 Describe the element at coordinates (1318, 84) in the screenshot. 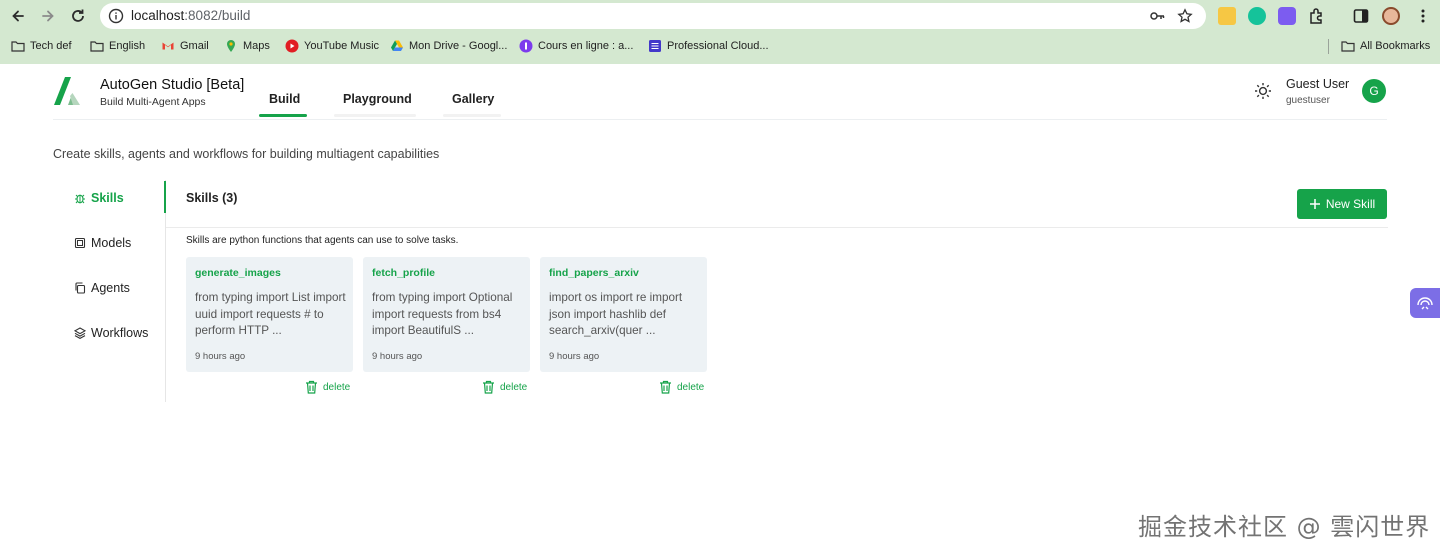

I see `user-name: Guest User` at that location.